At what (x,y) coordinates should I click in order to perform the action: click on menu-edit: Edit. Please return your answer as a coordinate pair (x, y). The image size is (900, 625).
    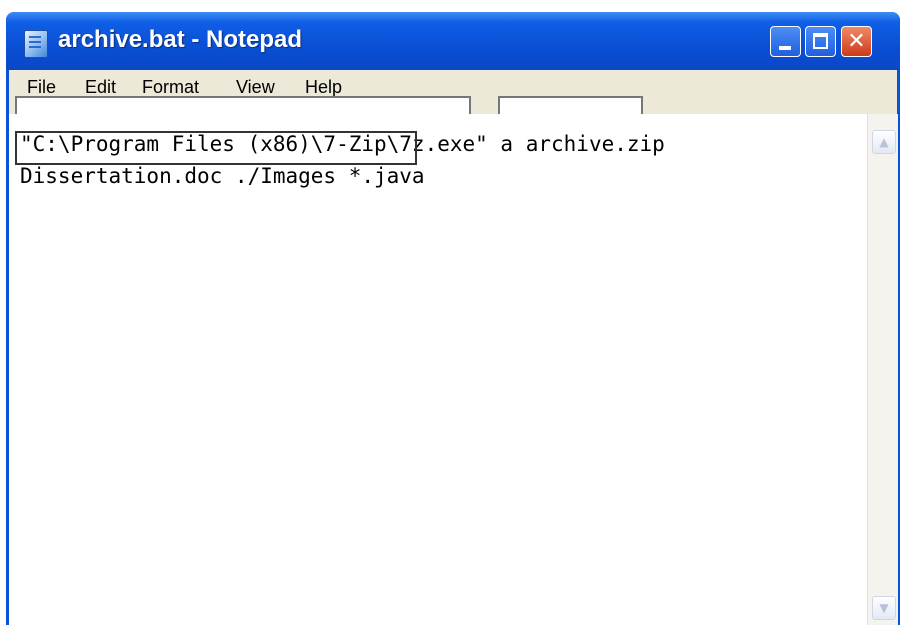
    Looking at the image, I should click on (100, 87).